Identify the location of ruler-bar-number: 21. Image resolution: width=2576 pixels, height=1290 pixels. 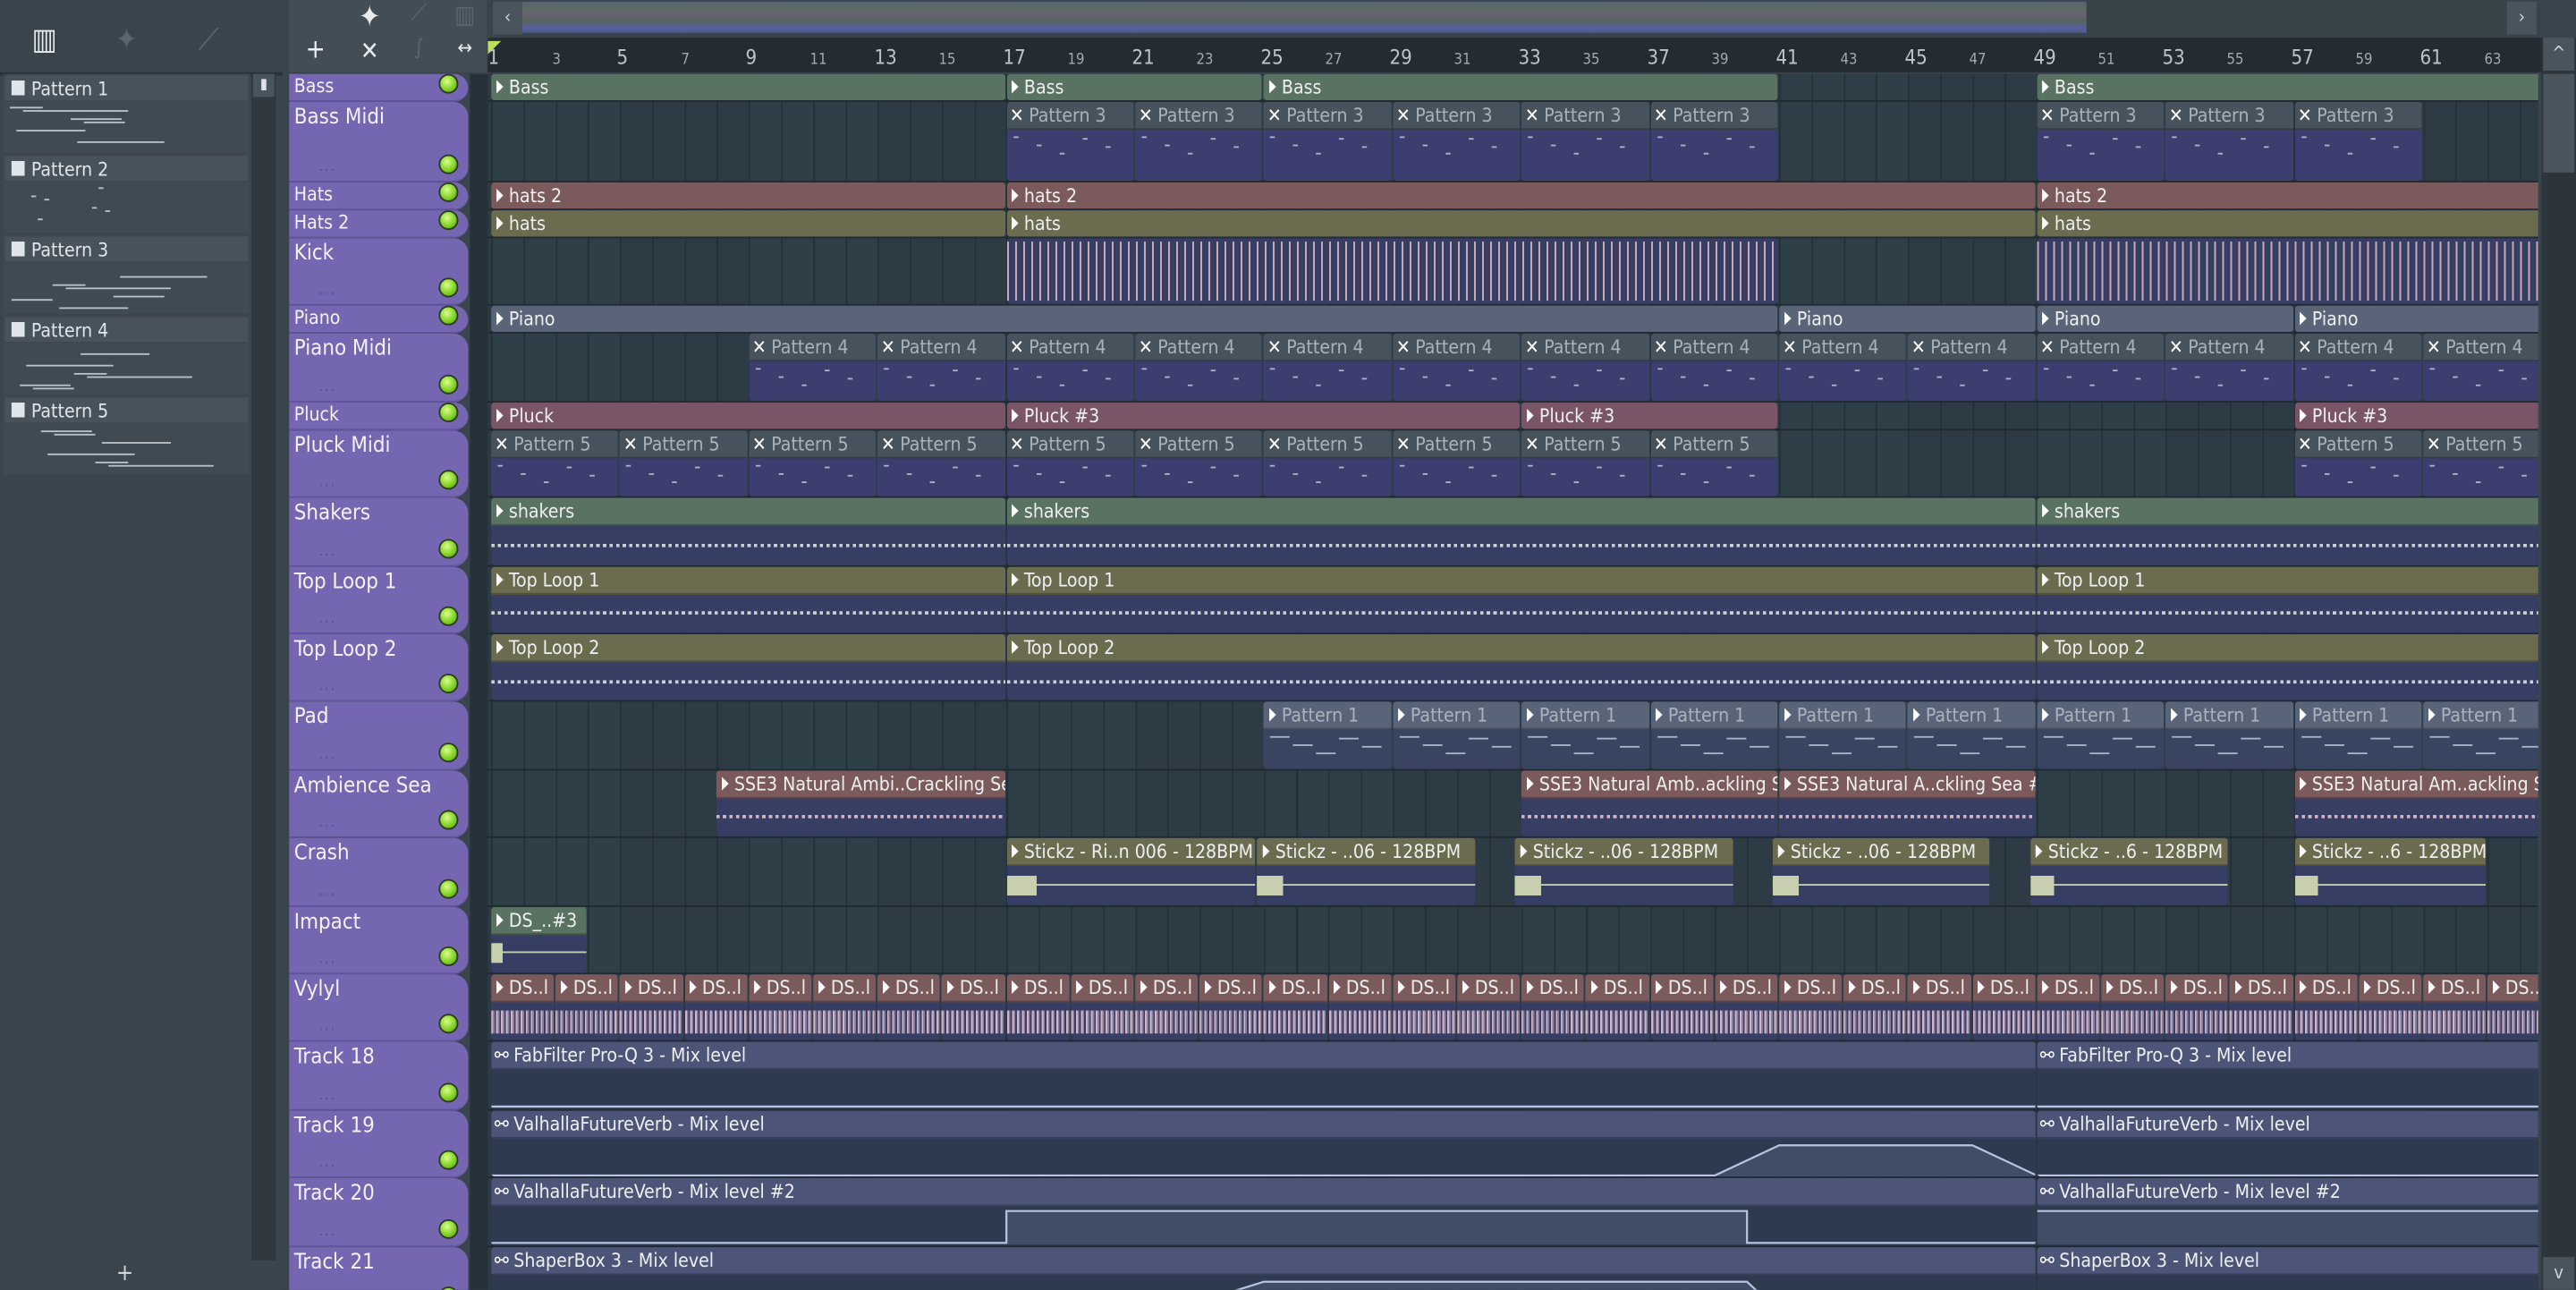
(1143, 57).